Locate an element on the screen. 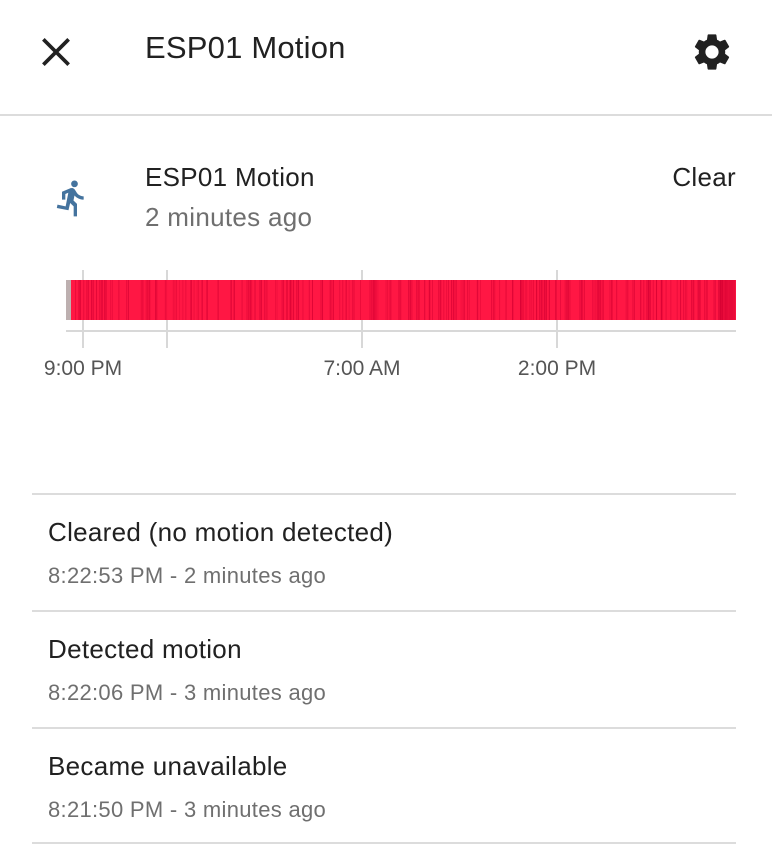 Image resolution: width=772 pixels, height=858 pixels. logbook-entry-time: 8:21:50 PM - 3 minutes ago is located at coordinates (187, 809).